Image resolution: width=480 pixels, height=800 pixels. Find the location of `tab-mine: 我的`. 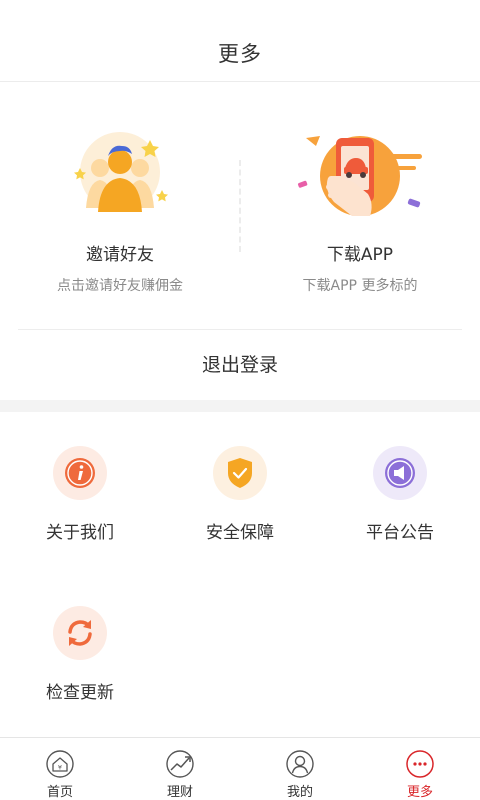

tab-mine: 我的 is located at coordinates (300, 769).